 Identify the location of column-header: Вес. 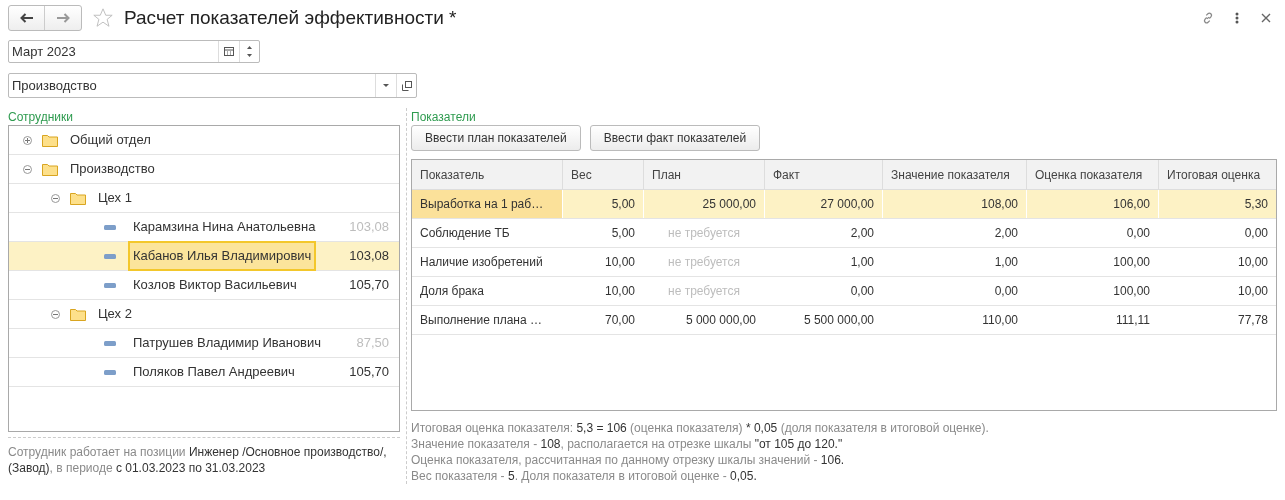
(603, 174).